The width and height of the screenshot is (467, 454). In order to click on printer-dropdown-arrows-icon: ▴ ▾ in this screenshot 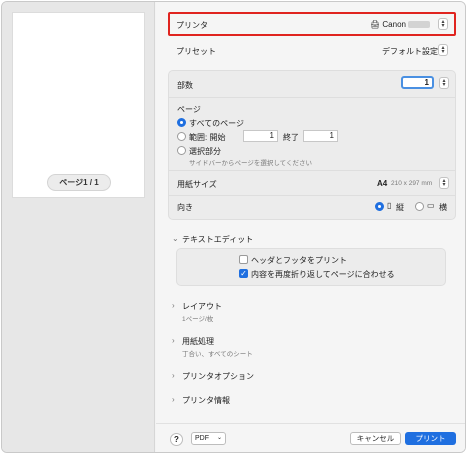, I will do `click(443, 24)`.